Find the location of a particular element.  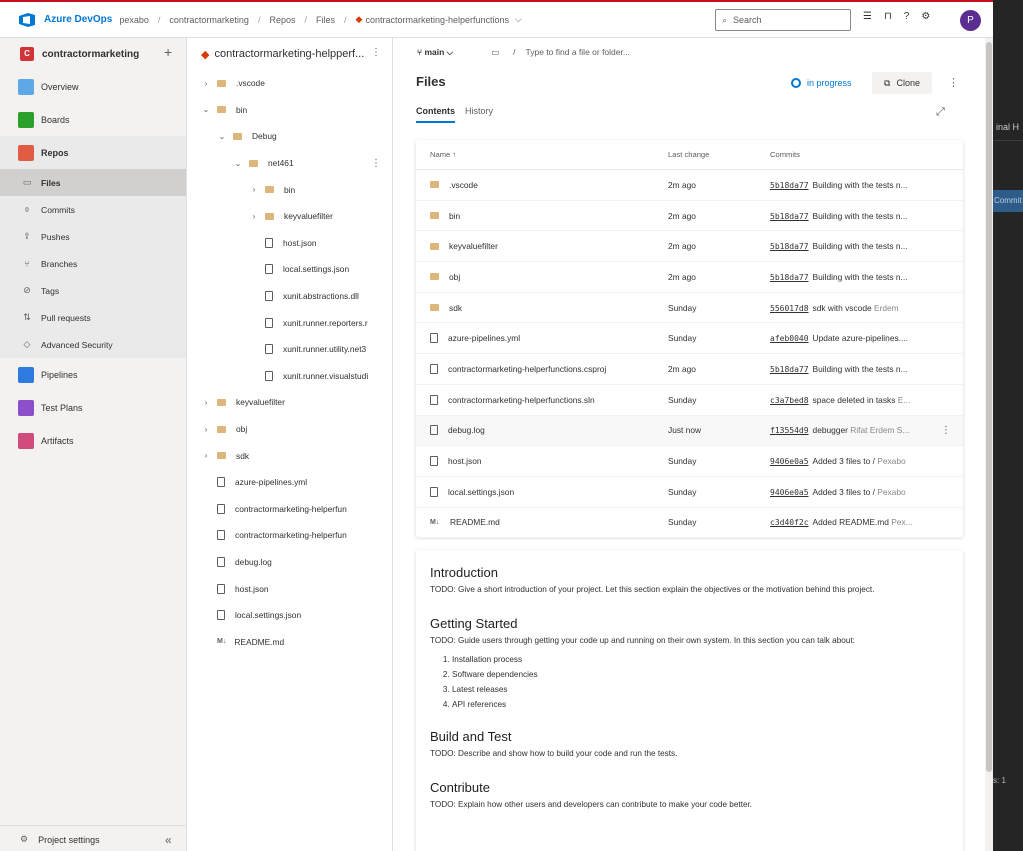

file-name: local.settings.json is located at coordinates (481, 492).